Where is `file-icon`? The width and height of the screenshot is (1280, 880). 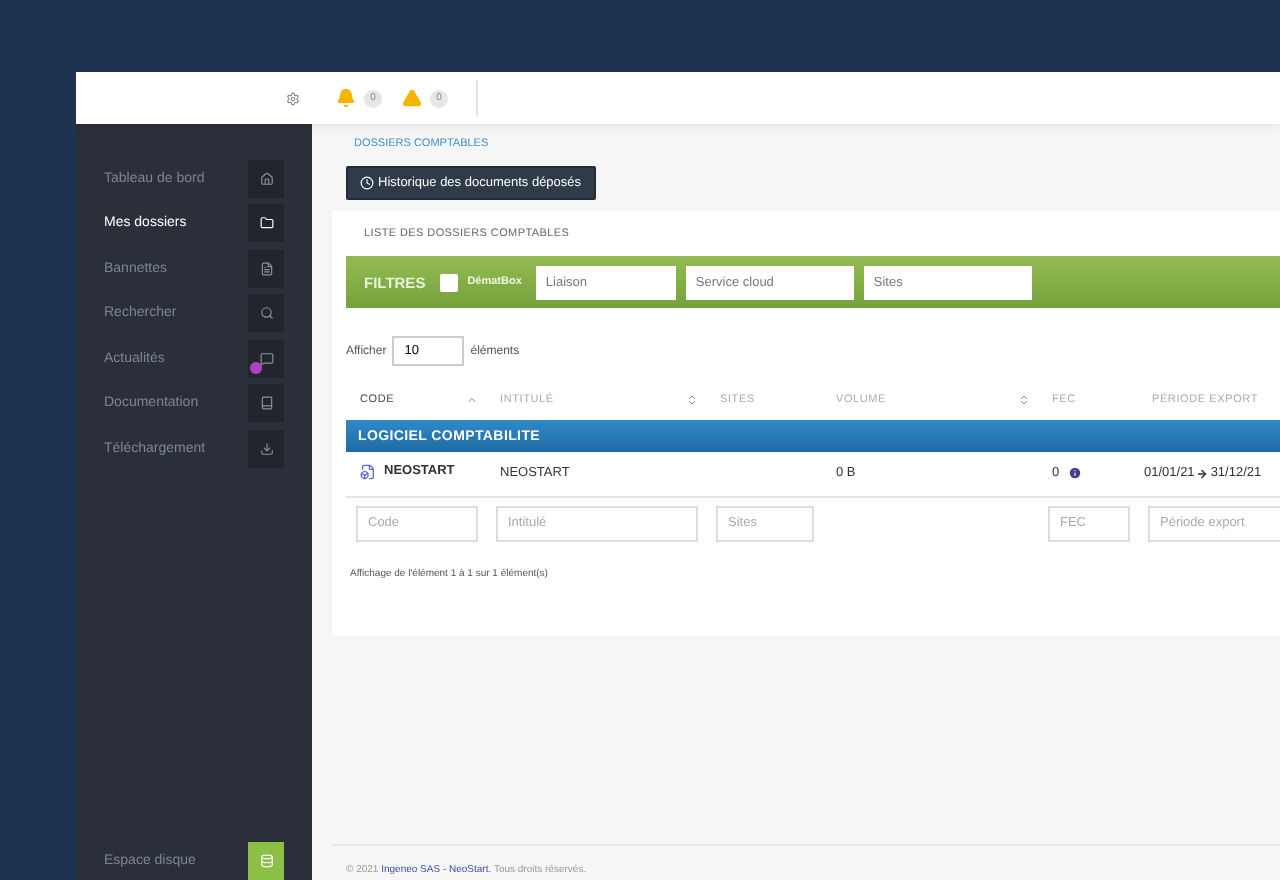
file-icon is located at coordinates (368, 471).